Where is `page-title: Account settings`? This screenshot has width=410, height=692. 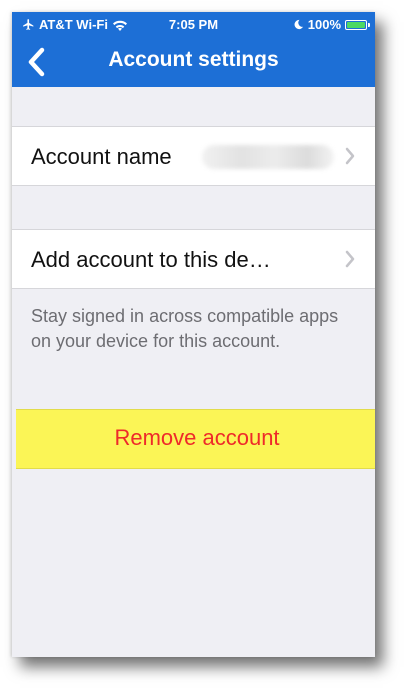
page-title: Account settings is located at coordinates (193, 59).